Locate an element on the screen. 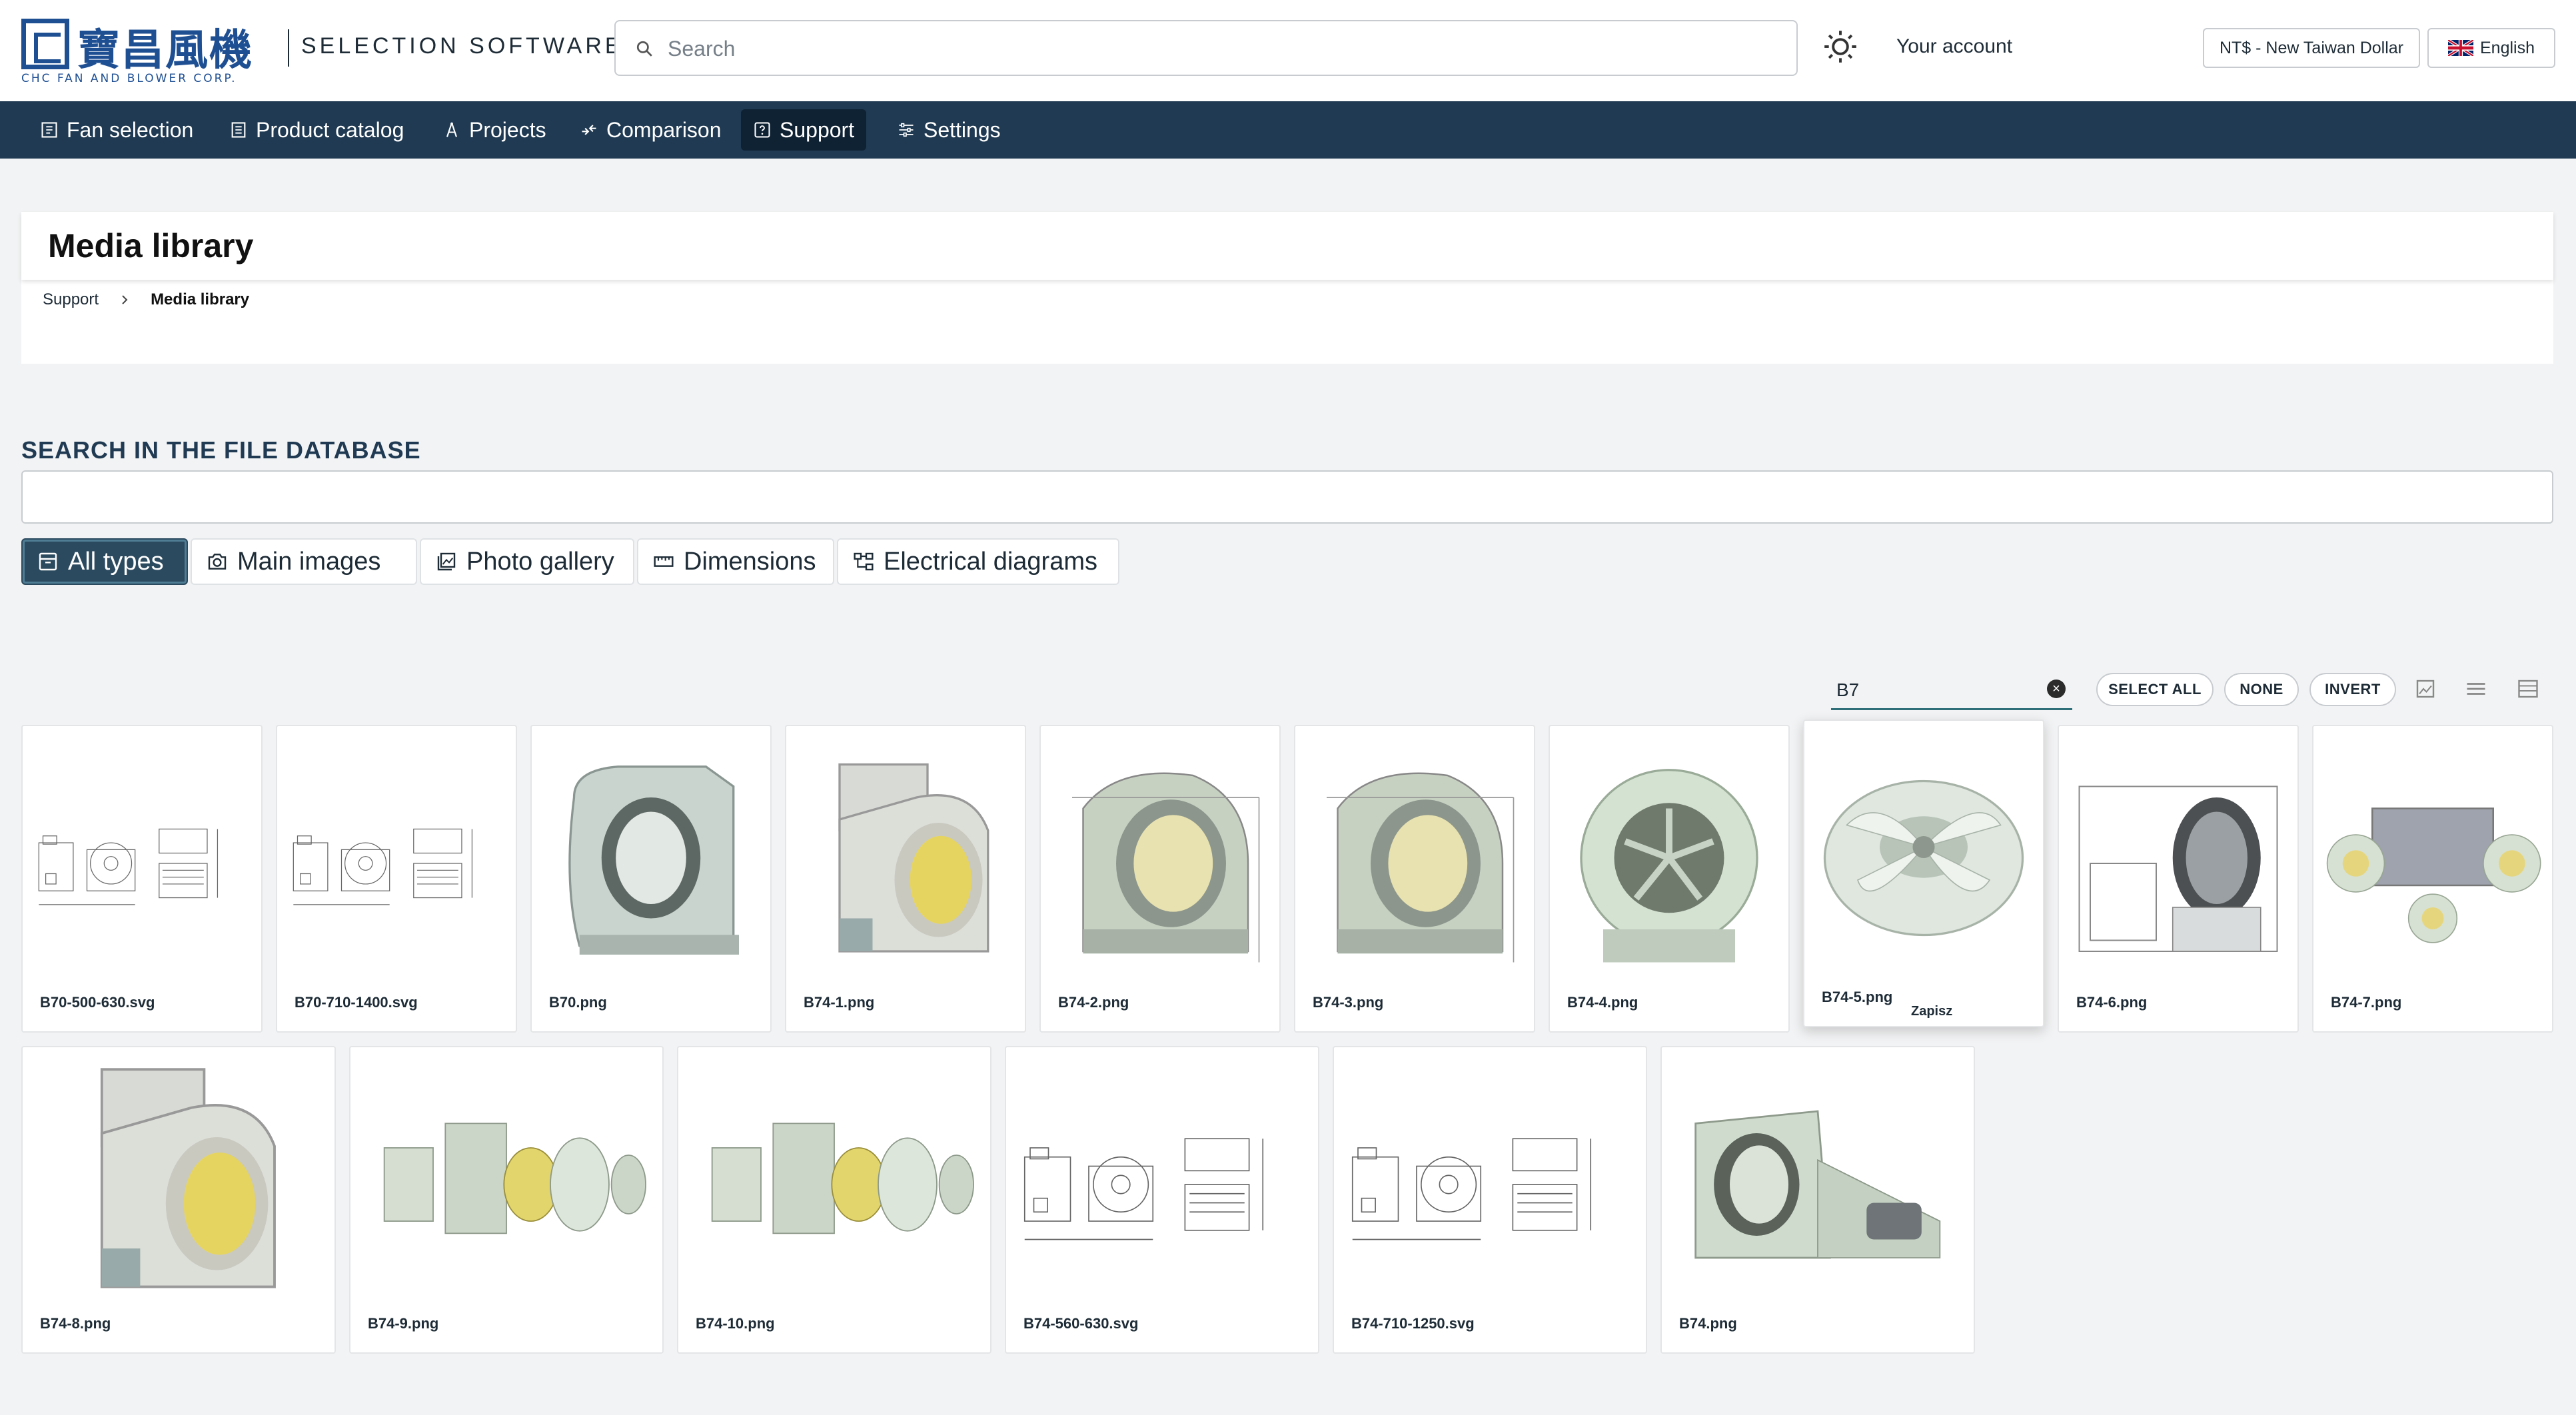 This screenshot has width=2576, height=1415. nav-fan-selection: Fan selection is located at coordinates (116, 130).